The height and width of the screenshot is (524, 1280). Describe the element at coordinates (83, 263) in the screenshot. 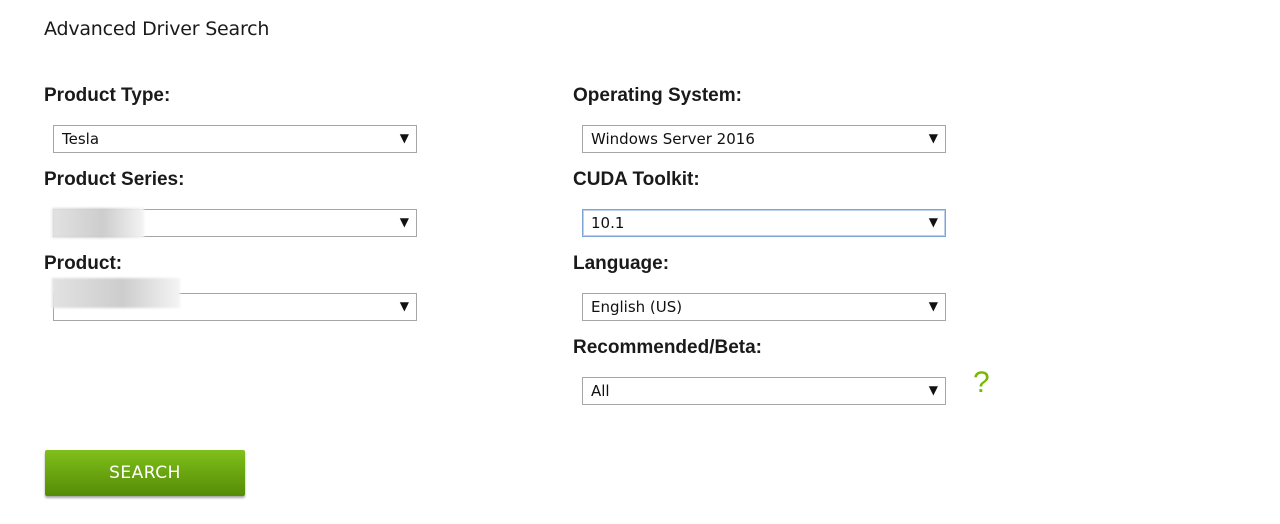

I see `product-label: Product:` at that location.